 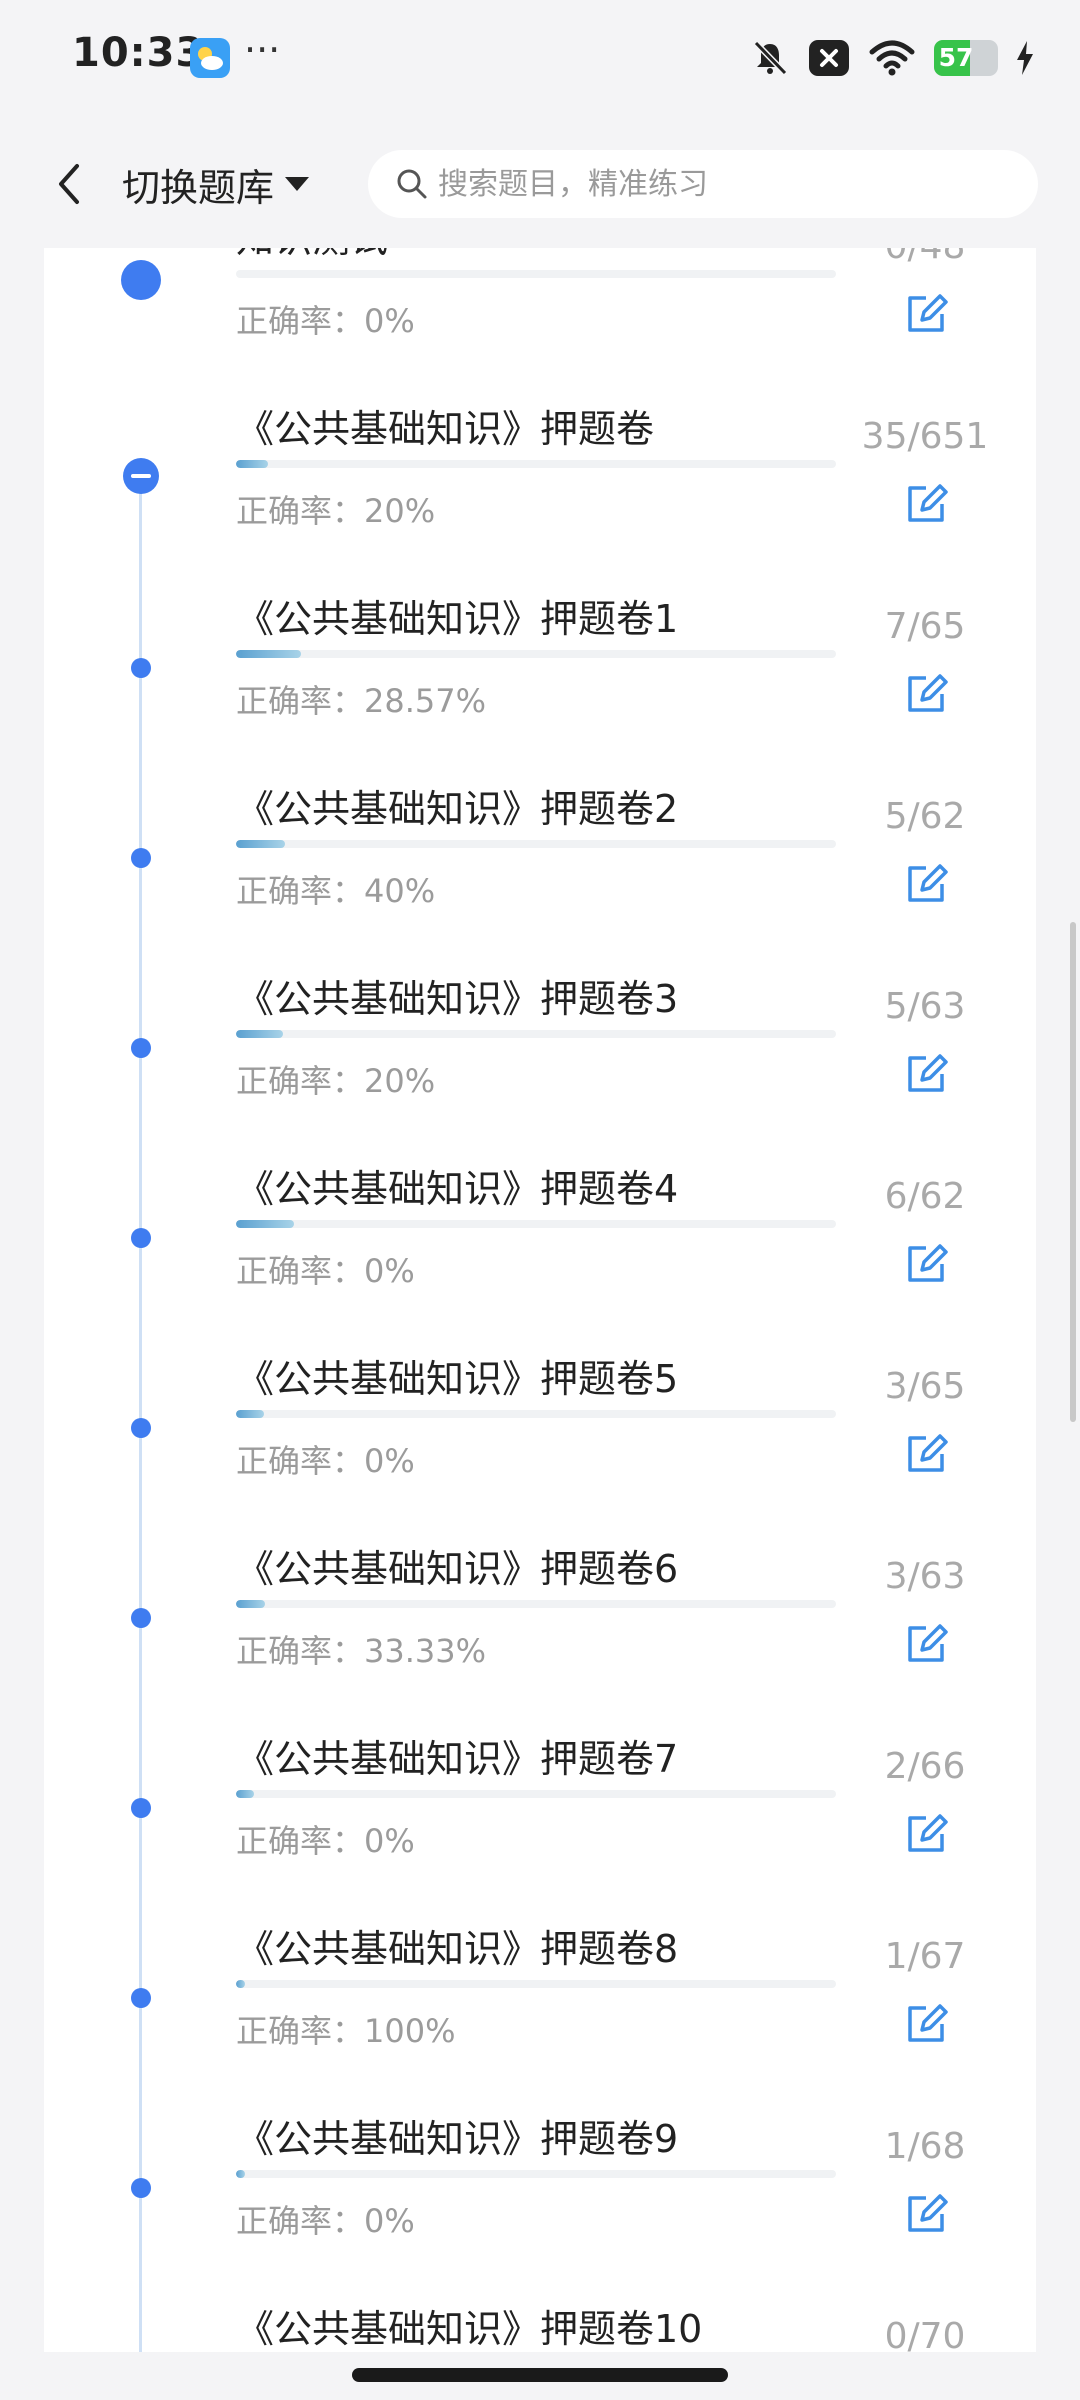 I want to click on accuracy-text: 正确率：20%, so click(x=335, y=1079).